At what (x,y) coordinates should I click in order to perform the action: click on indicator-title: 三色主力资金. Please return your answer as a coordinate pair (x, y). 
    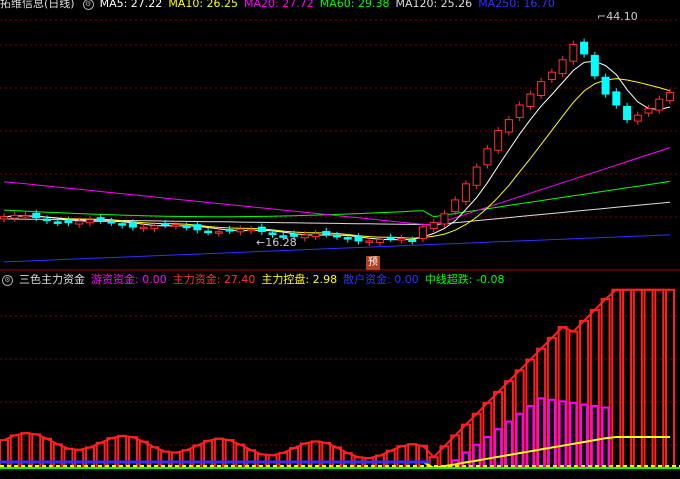
    Looking at the image, I should click on (52, 279).